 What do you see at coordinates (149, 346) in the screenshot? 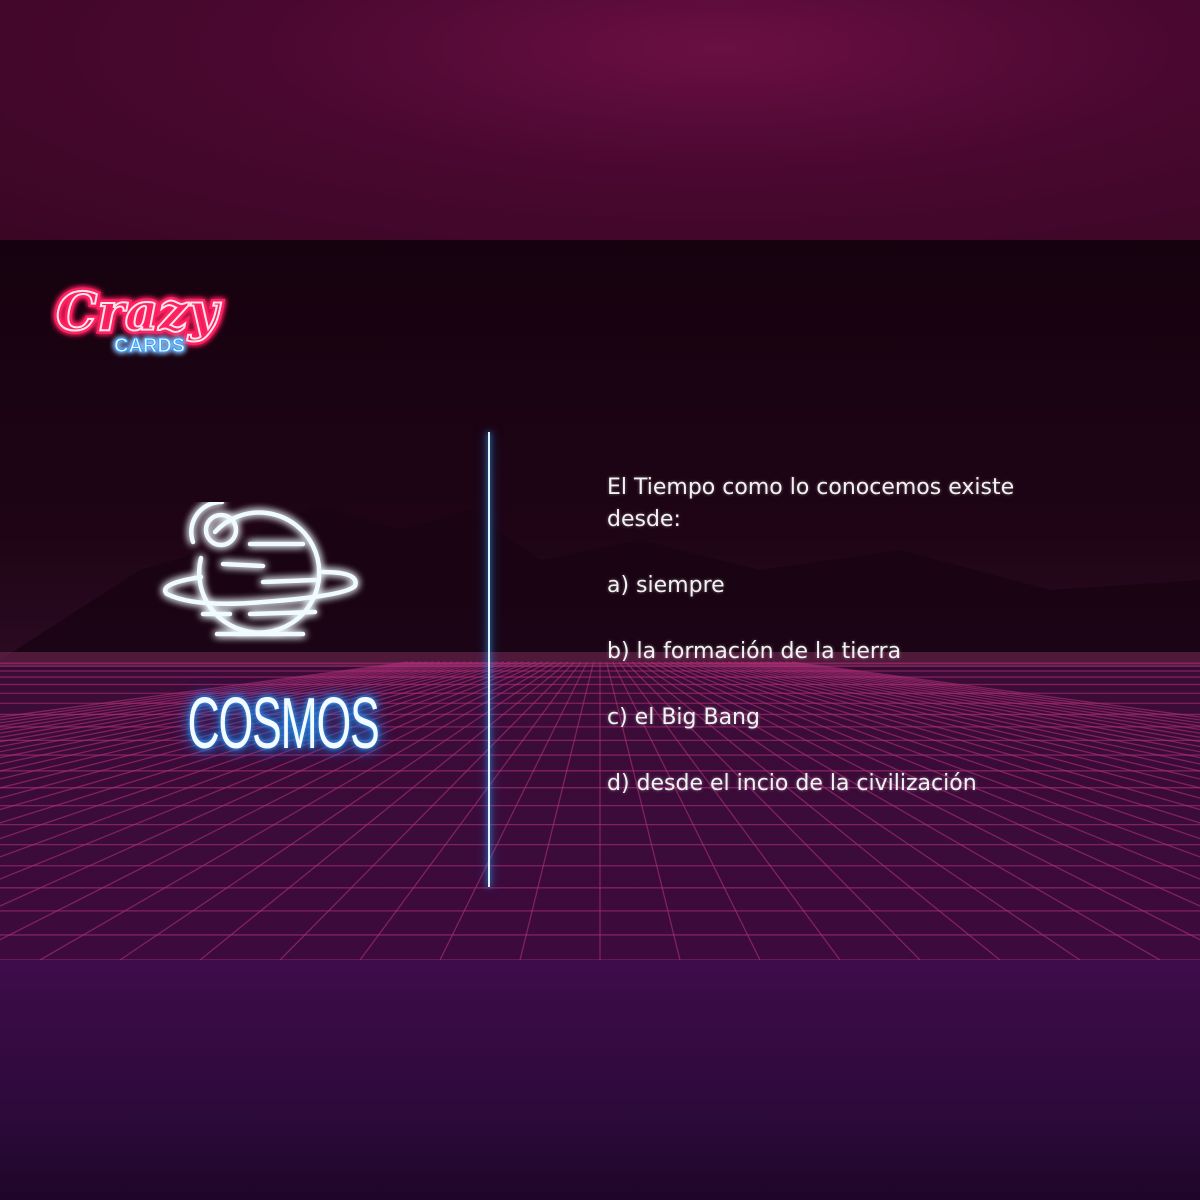
I see `logo-cards-text: CARDS` at bounding box center [149, 346].